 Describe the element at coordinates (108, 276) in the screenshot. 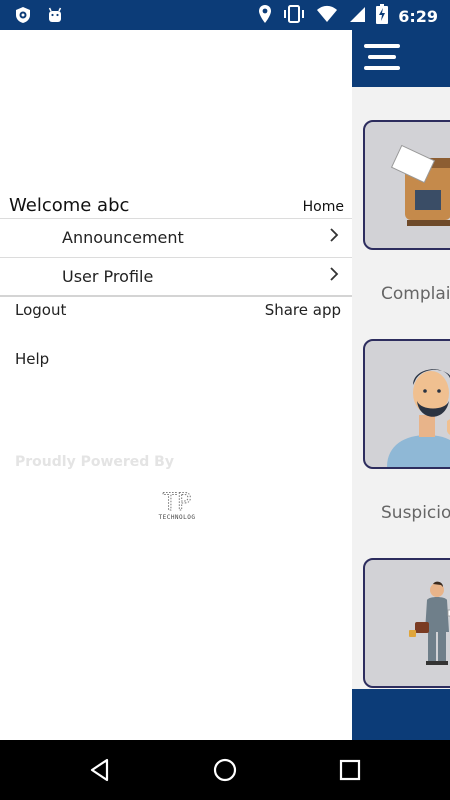

I see `menu-item-label: User Profile` at that location.